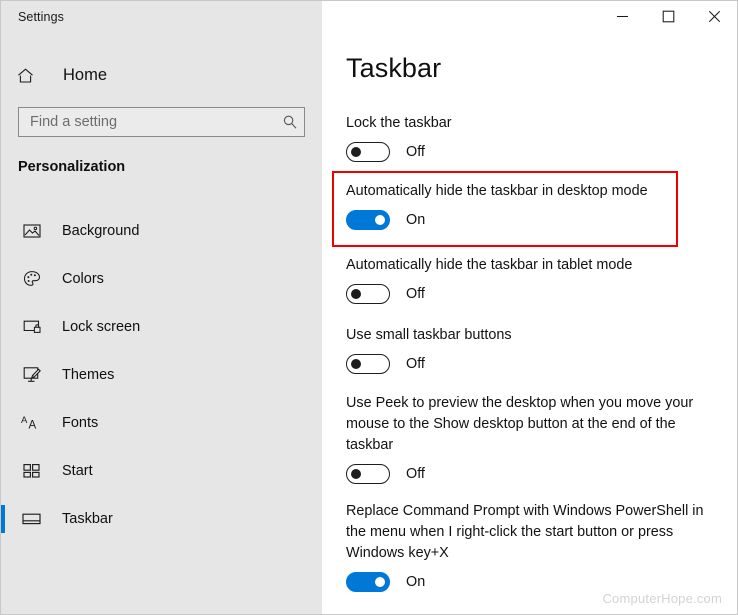 Image resolution: width=738 pixels, height=615 pixels. I want to click on sidebar-item-themes: Themes, so click(161, 375).